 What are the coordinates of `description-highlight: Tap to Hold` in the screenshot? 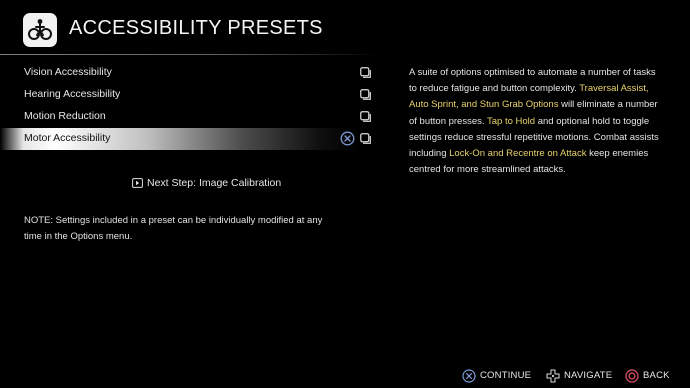 It's located at (511, 121).